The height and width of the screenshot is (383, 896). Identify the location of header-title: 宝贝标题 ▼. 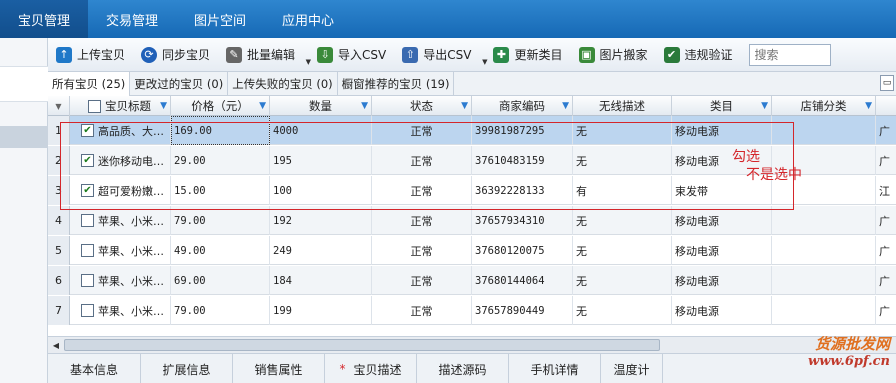
(120, 106).